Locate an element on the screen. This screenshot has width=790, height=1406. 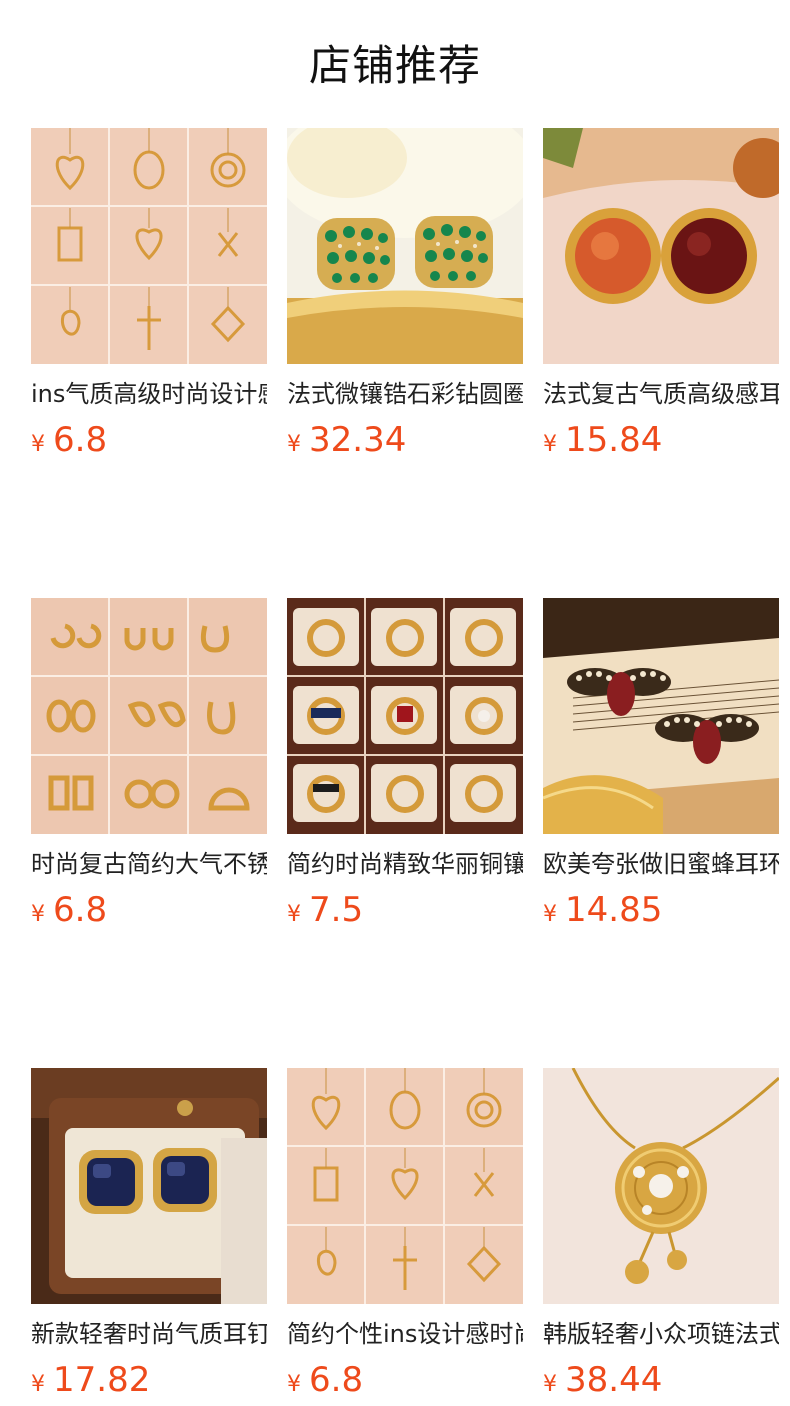
product-card: 欧美夸张做旧蜜蜂耳环 ¥14.85 is located at coordinates (661, 767).